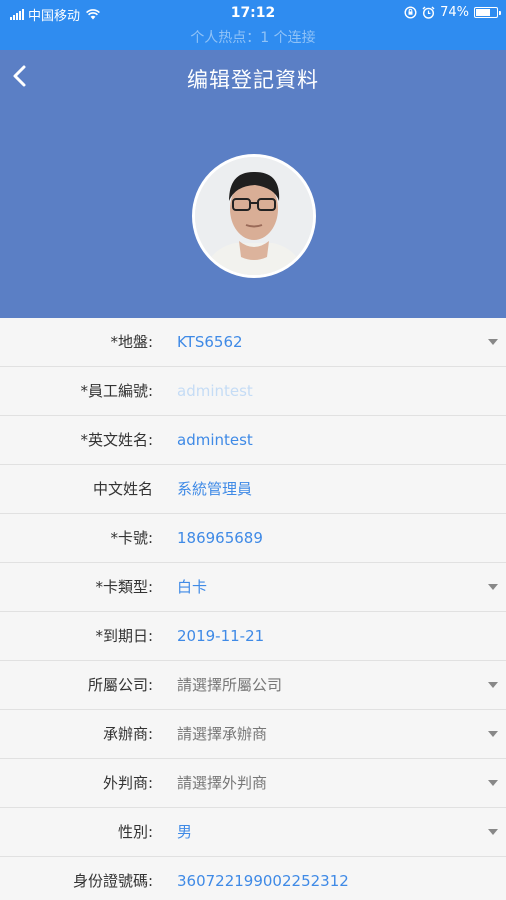 The image size is (506, 900). Describe the element at coordinates (253, 25) in the screenshot. I see `status-bar: 中国移动 17:12 74% 个人热点：1 个连接` at that location.